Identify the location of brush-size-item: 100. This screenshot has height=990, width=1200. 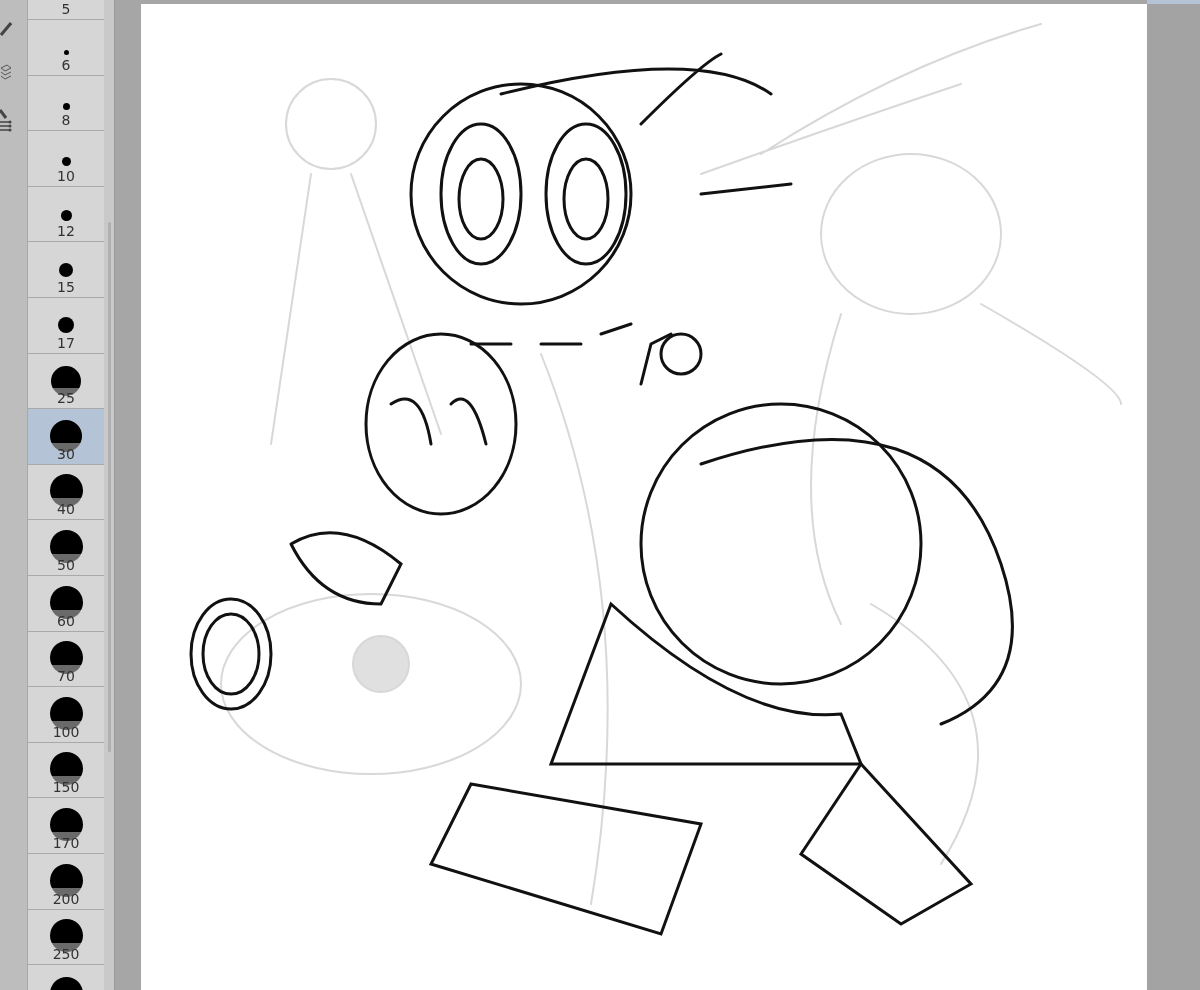
(66, 715).